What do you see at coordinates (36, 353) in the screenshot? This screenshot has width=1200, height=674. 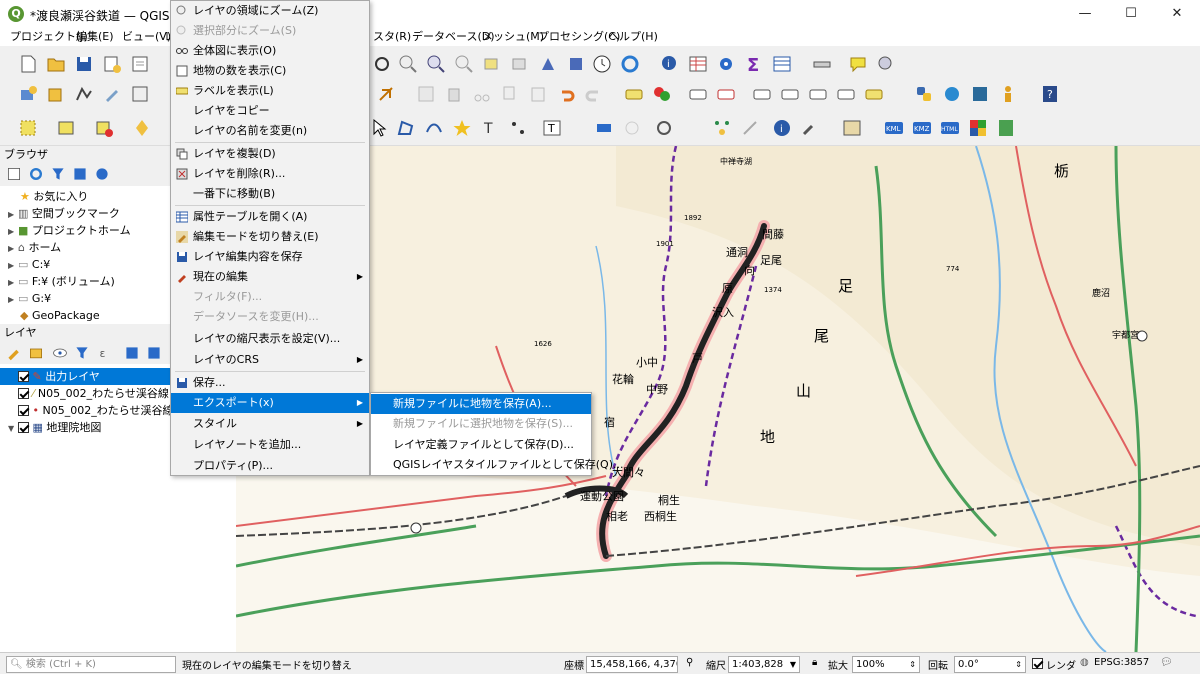 I see `add-group-icon` at bounding box center [36, 353].